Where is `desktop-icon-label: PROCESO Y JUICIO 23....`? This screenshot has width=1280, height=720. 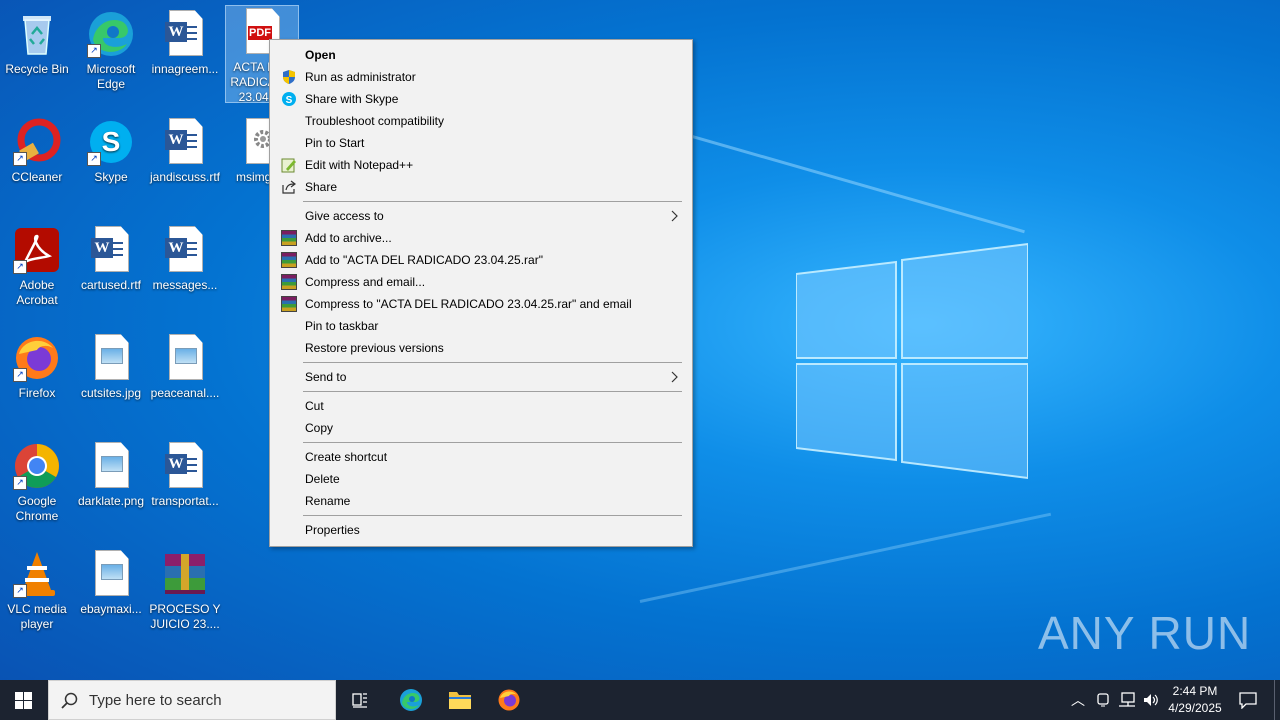
desktop-icon-label: PROCESO Y JUICIO 23.... is located at coordinates (185, 616).